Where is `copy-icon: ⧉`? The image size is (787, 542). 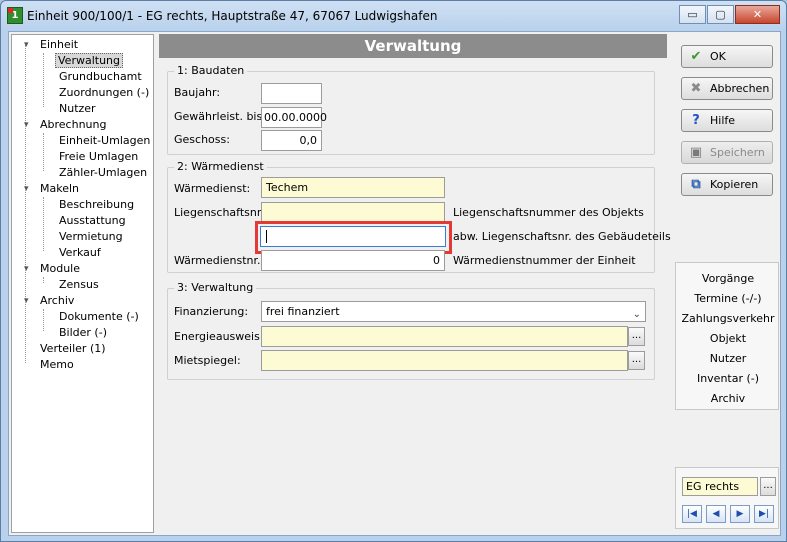
copy-icon: ⧉ is located at coordinates (696, 184).